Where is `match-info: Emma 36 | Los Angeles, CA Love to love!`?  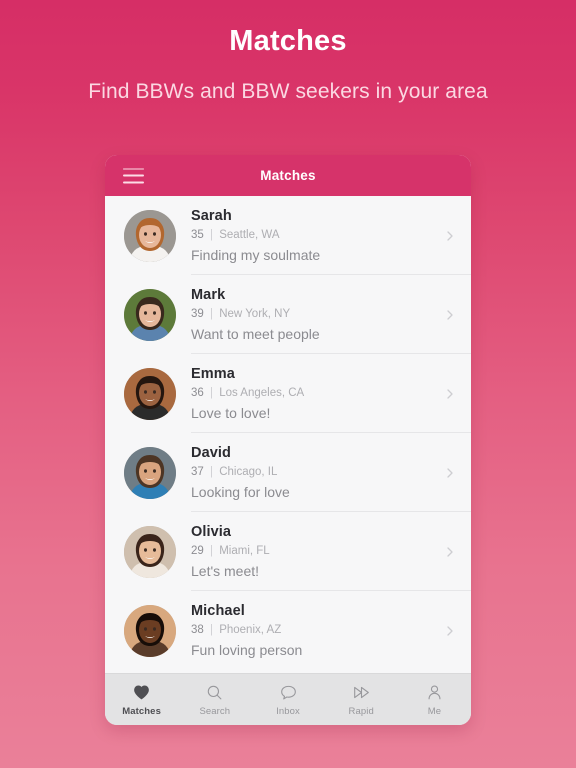 match-info: Emma 36 | Los Angeles, CA Love to love! is located at coordinates (313, 393).